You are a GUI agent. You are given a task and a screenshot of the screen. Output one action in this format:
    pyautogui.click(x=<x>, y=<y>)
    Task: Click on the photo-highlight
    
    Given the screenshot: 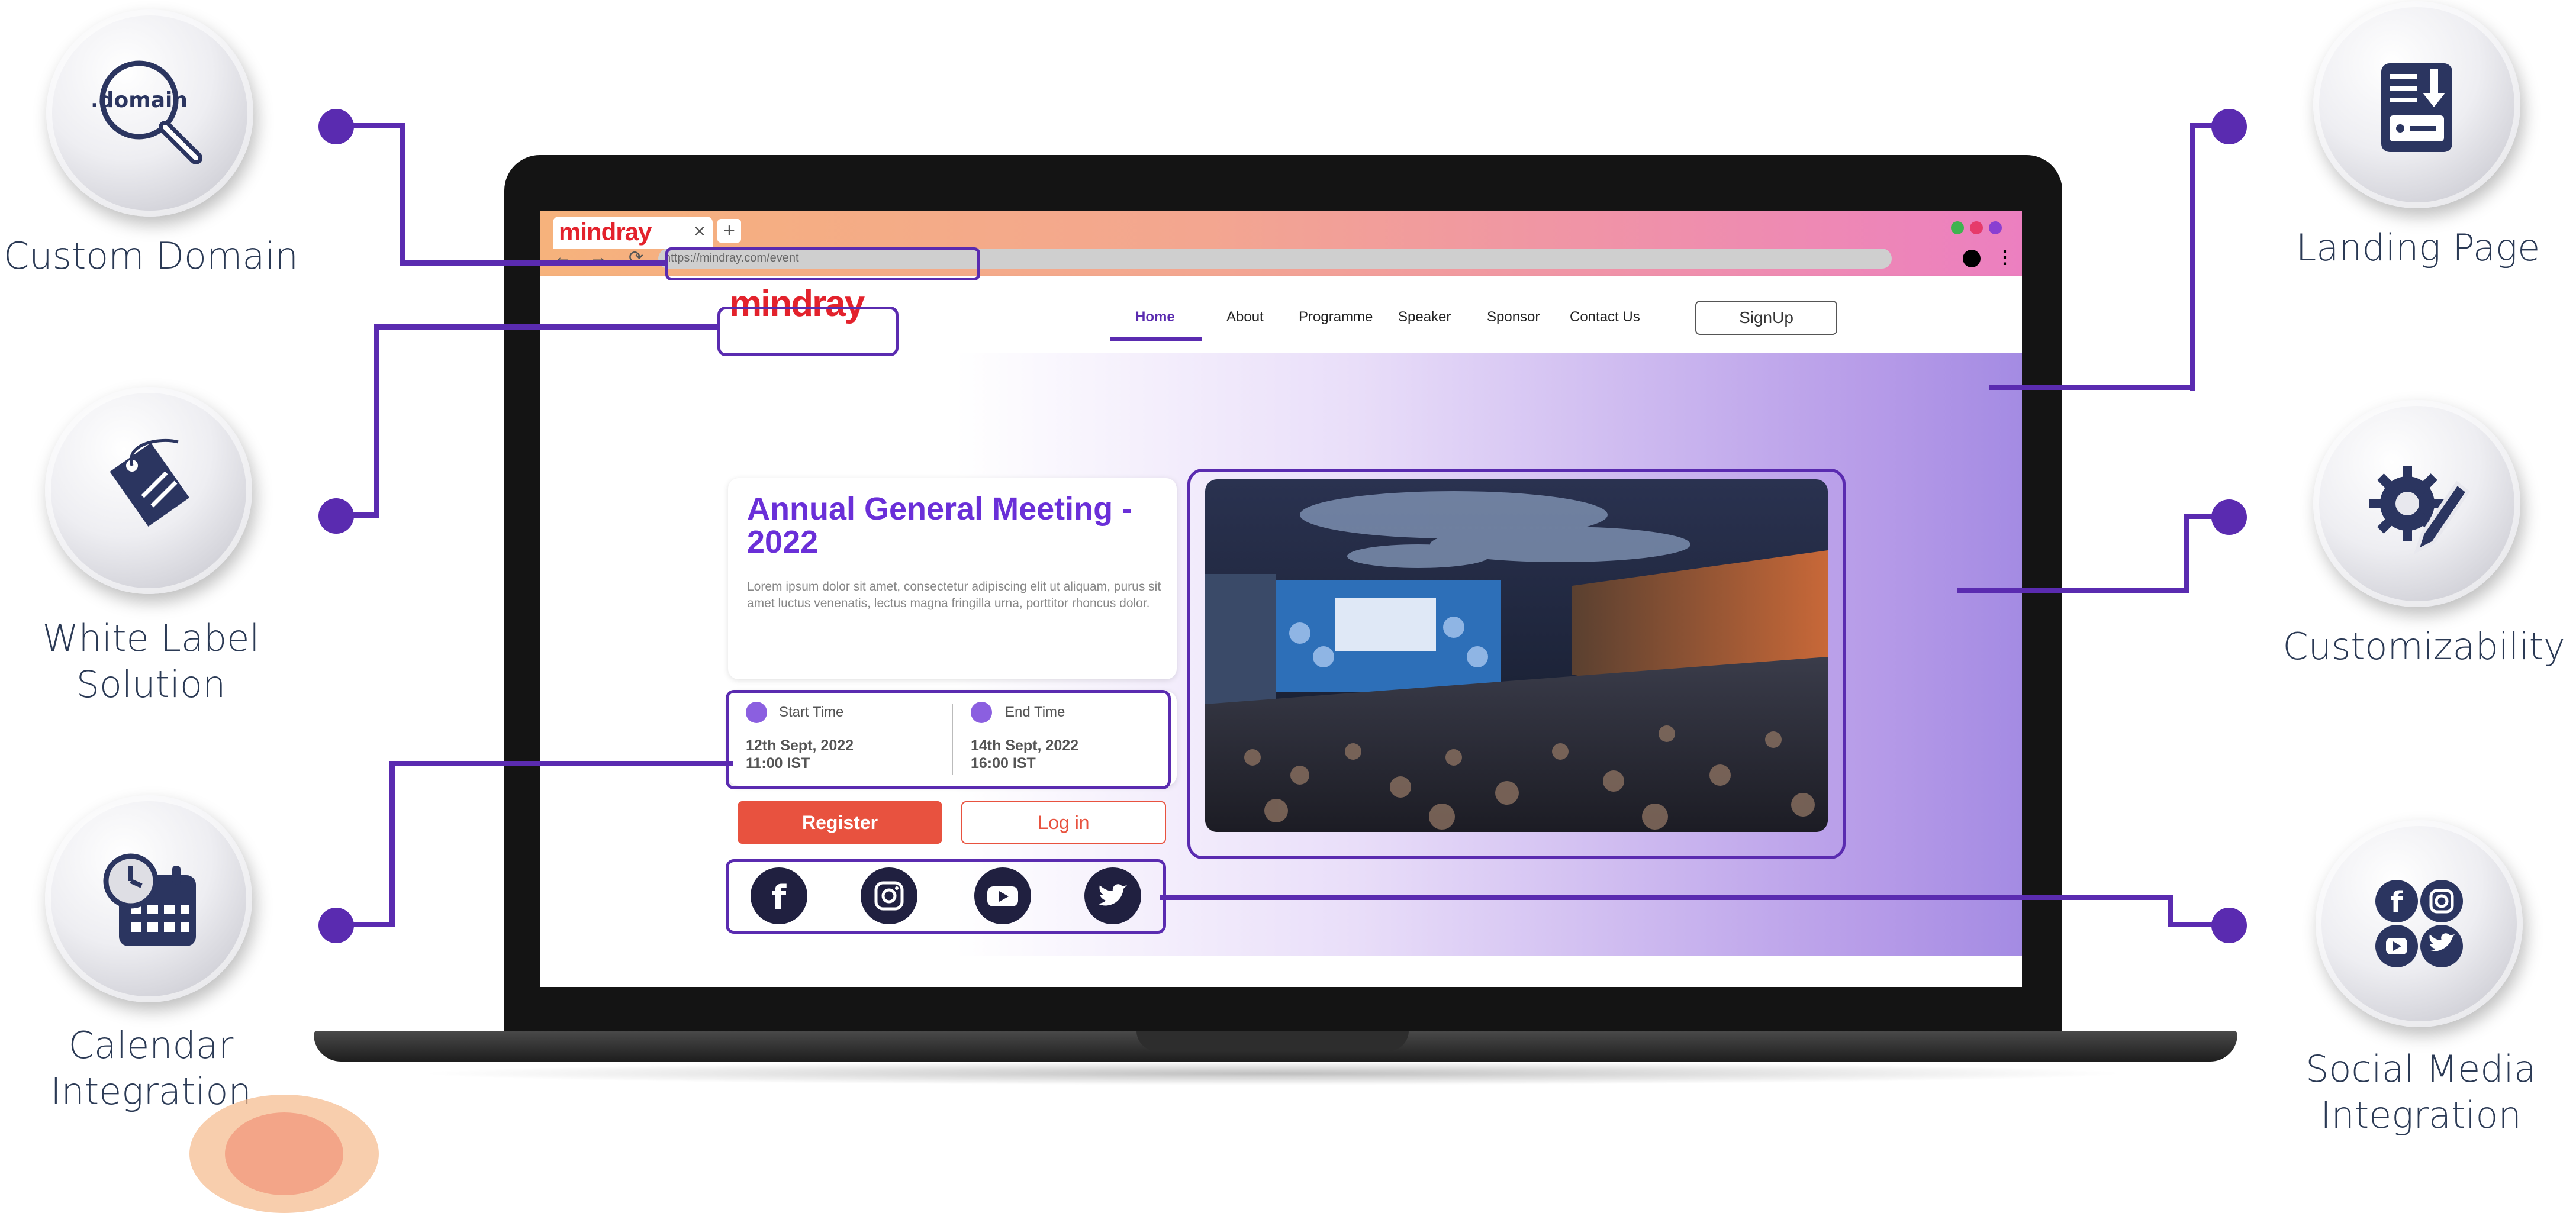 What is the action you would take?
    pyautogui.click(x=1517, y=664)
    